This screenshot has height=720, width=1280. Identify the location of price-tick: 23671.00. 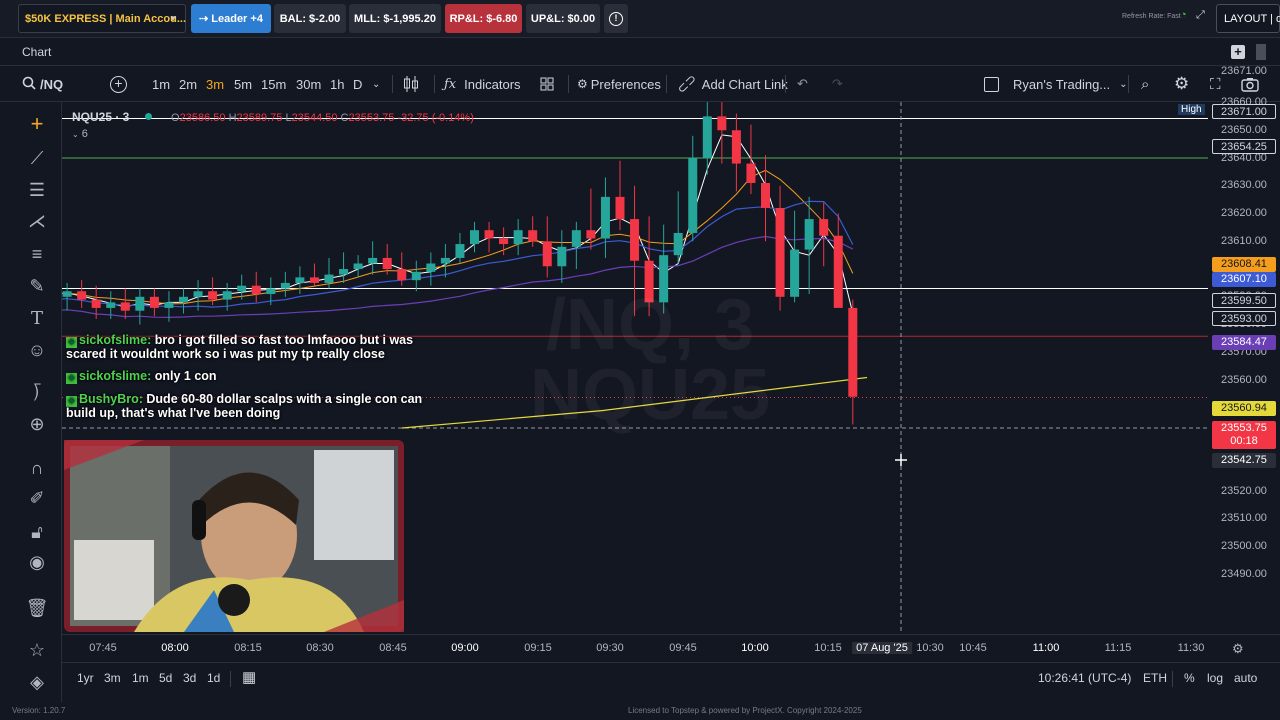
(1244, 71).